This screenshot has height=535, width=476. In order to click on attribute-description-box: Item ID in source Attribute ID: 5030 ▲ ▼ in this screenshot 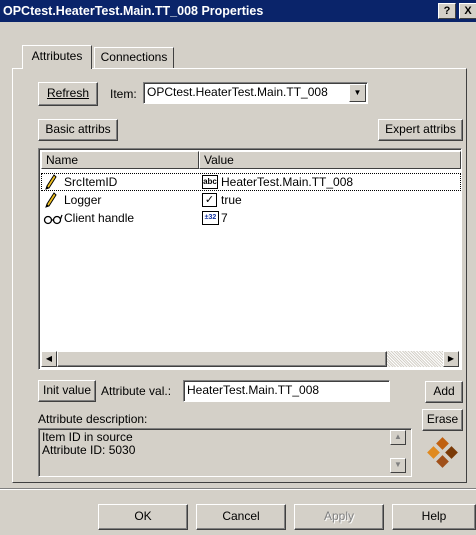, I will do `click(225, 452)`.